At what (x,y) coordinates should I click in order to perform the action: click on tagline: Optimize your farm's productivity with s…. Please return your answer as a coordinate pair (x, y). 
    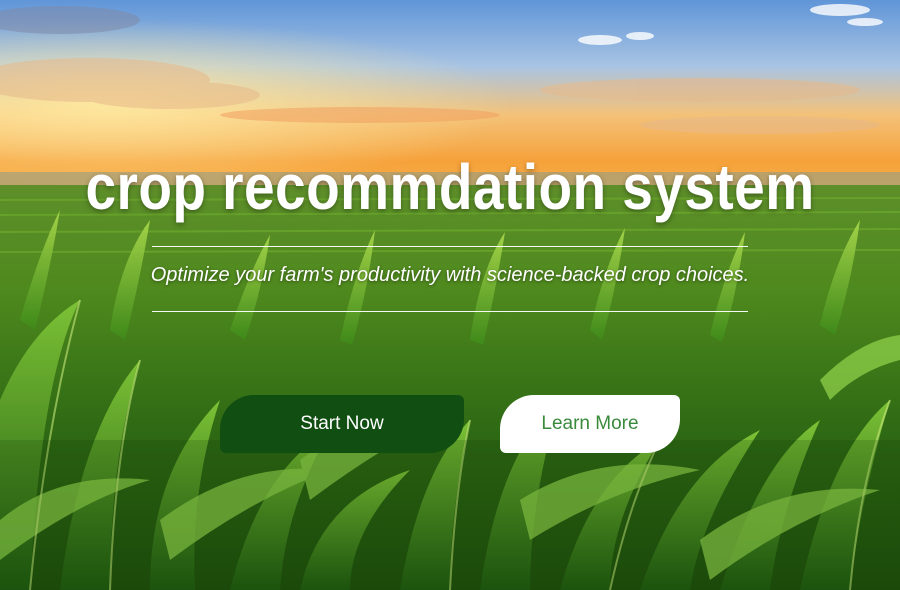
    Looking at the image, I should click on (450, 275).